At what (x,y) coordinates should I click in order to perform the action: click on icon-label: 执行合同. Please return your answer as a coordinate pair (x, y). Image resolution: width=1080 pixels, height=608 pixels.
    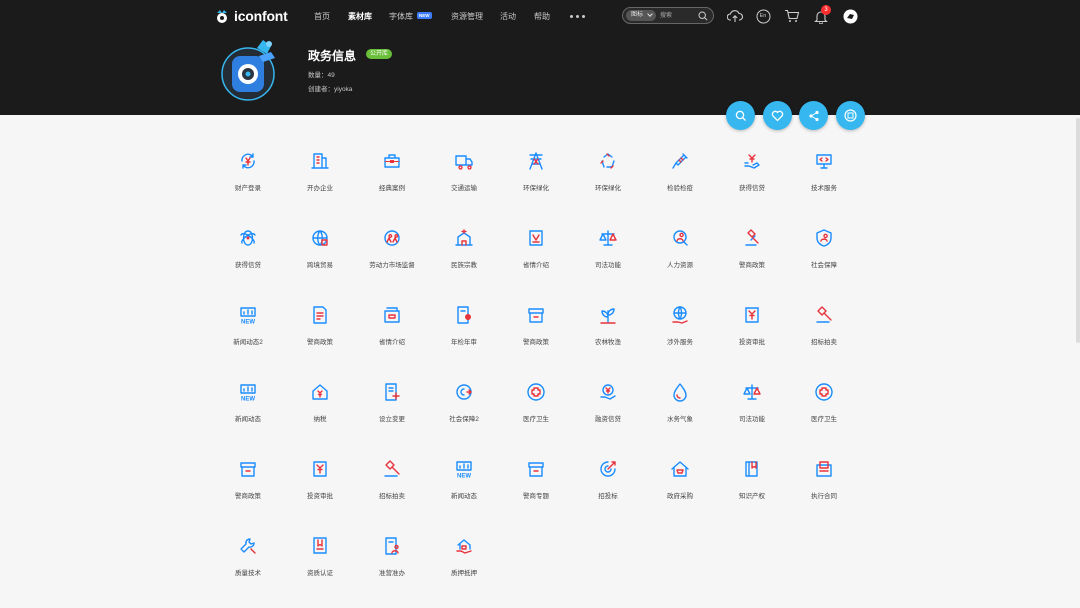
    Looking at the image, I should click on (824, 496).